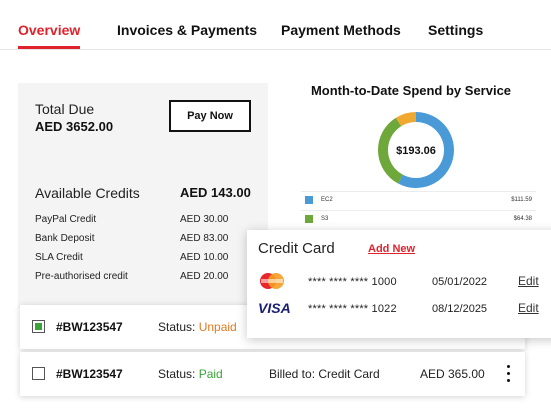  Describe the element at coordinates (411, 90) in the screenshot. I see `spend-chart-title: Month-to-Date Spend by Service` at that location.